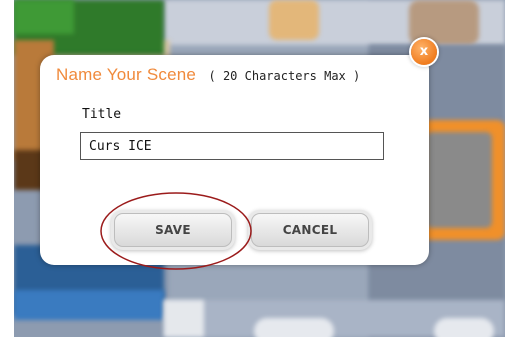 The height and width of the screenshot is (337, 505). I want to click on title-input, so click(232, 146).